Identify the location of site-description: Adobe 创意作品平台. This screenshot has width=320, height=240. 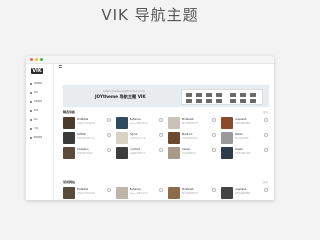
(139, 194).